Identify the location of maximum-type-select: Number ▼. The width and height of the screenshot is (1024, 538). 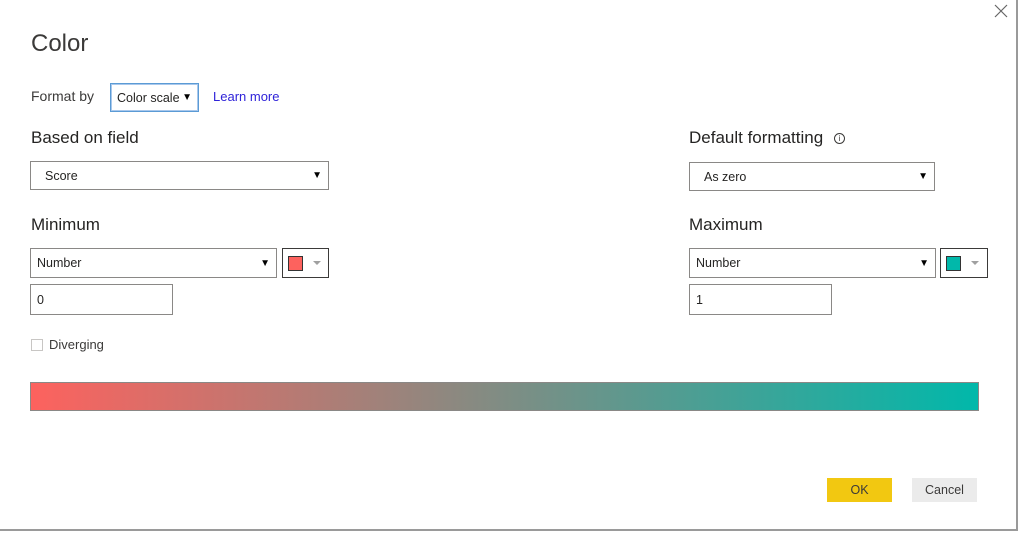
(812, 263).